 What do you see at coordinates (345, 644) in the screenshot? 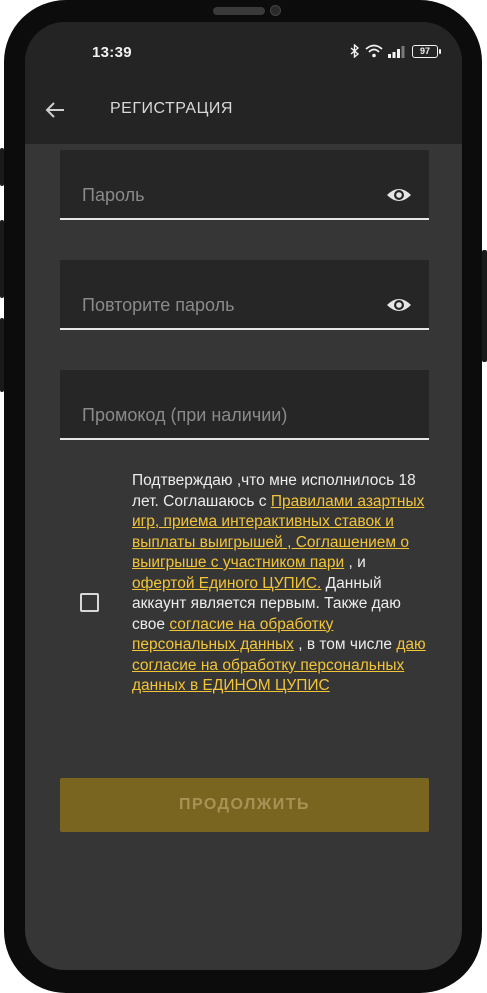
I see `agreement-text-4: , в том числе` at bounding box center [345, 644].